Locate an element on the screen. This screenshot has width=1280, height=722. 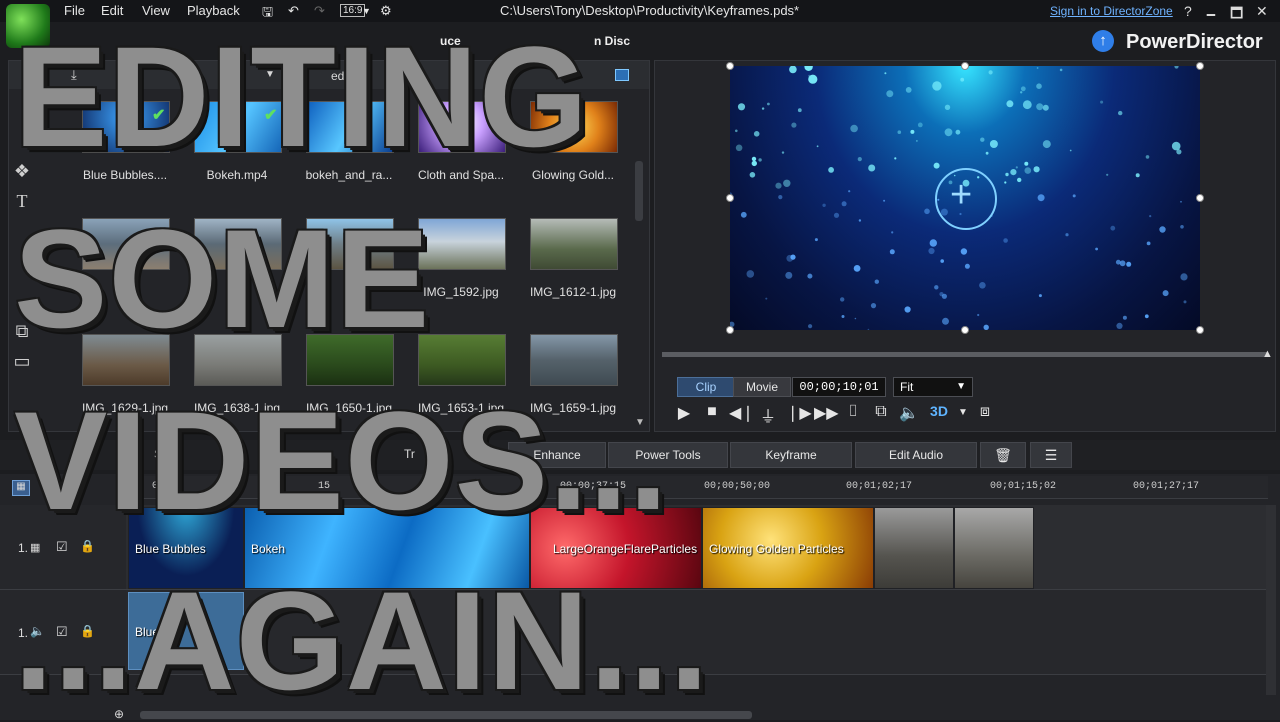
preview-quality-icon: ⧉ is located at coordinates (881, 412).